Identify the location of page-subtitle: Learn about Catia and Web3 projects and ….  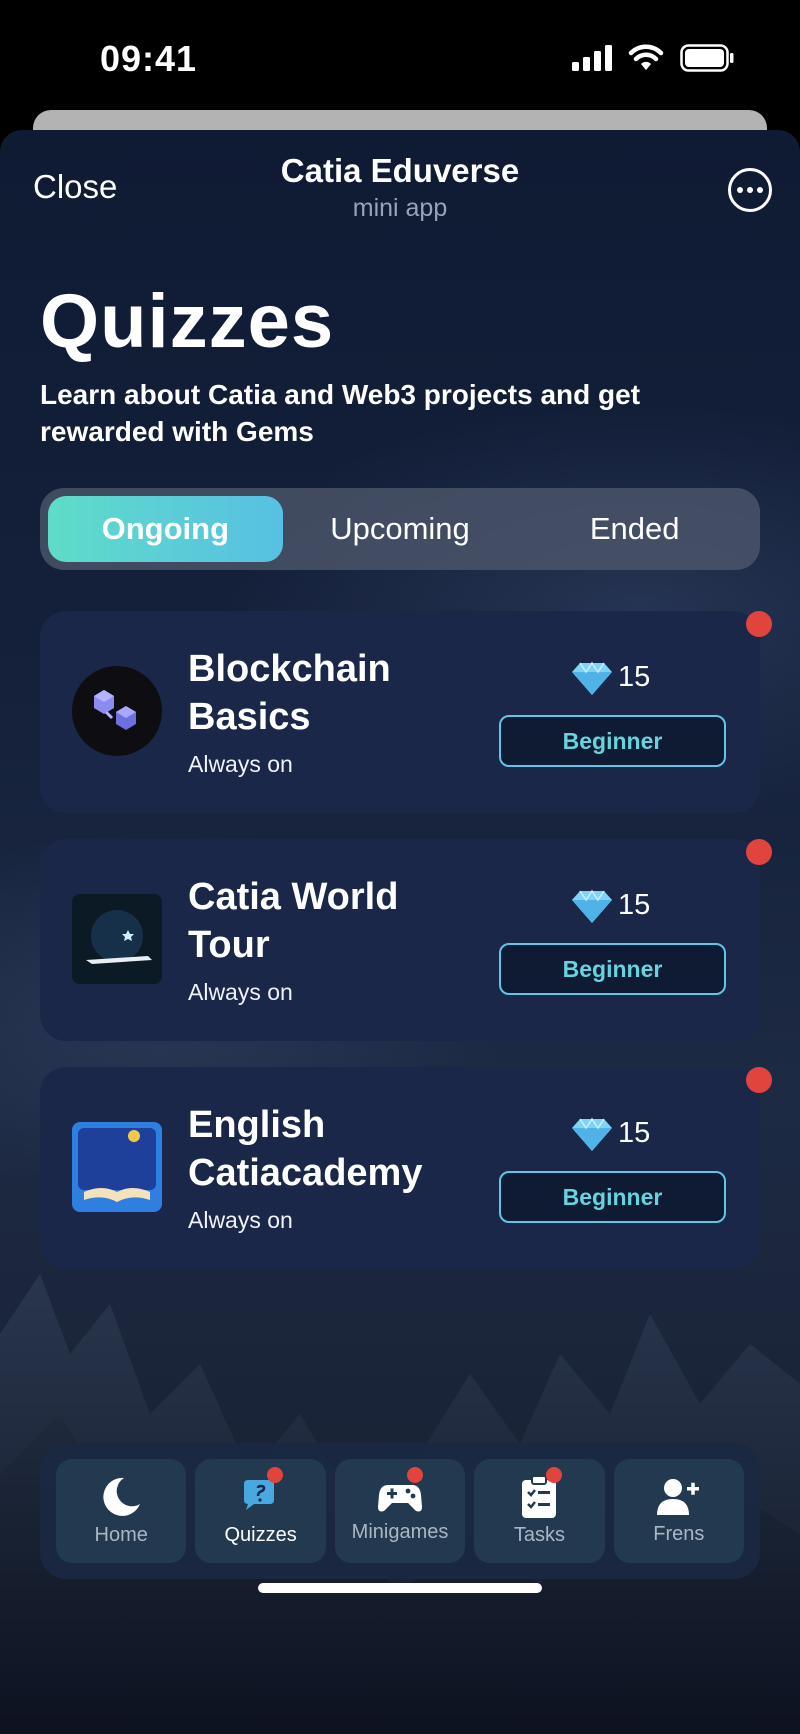
(340, 413).